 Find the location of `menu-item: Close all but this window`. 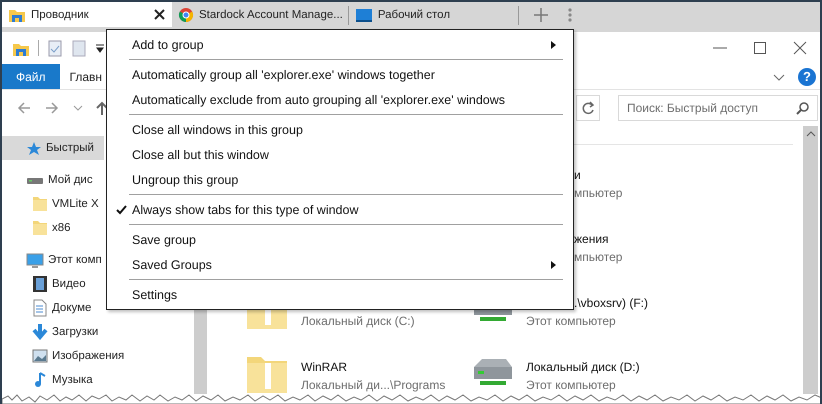

menu-item: Close all but this window is located at coordinates (340, 154).